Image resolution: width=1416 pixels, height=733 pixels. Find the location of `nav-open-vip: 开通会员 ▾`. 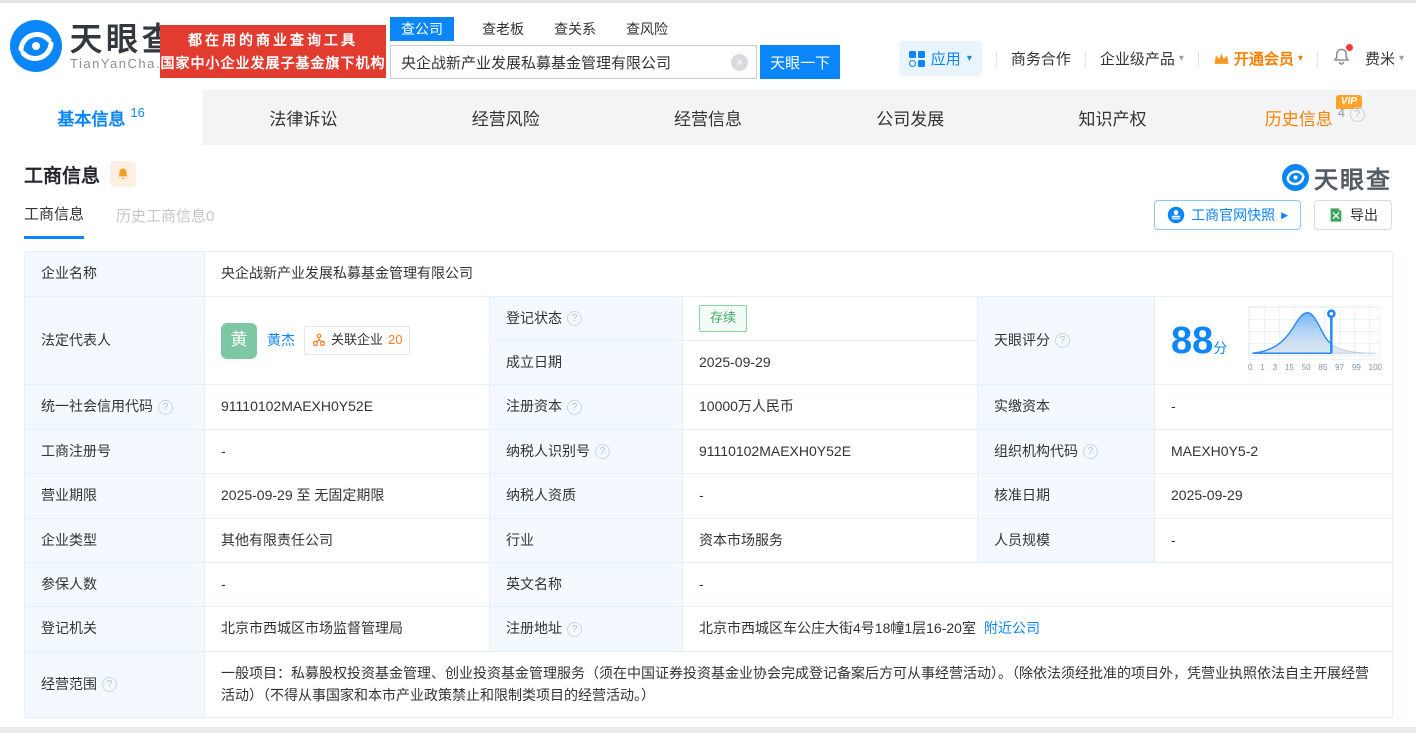

nav-open-vip: 开通会员 ▾ is located at coordinates (1258, 58).